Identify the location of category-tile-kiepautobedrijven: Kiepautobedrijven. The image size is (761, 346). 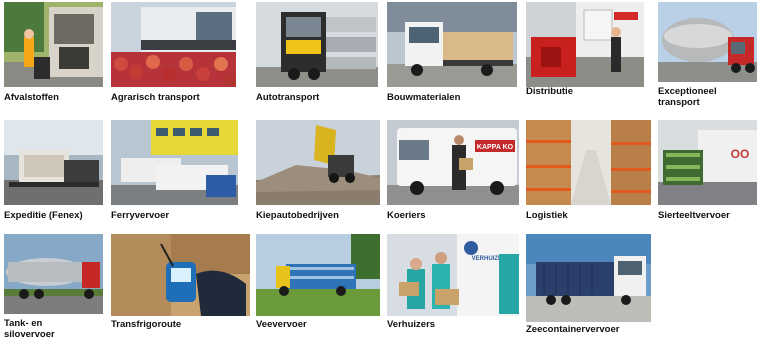
(318, 172).